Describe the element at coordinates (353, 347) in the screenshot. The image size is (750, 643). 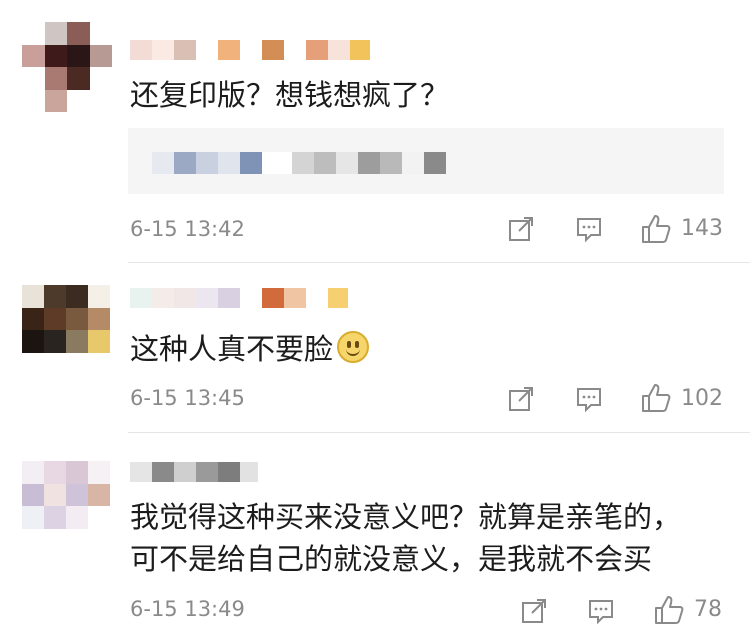
I see `smile-emoji-icon` at that location.